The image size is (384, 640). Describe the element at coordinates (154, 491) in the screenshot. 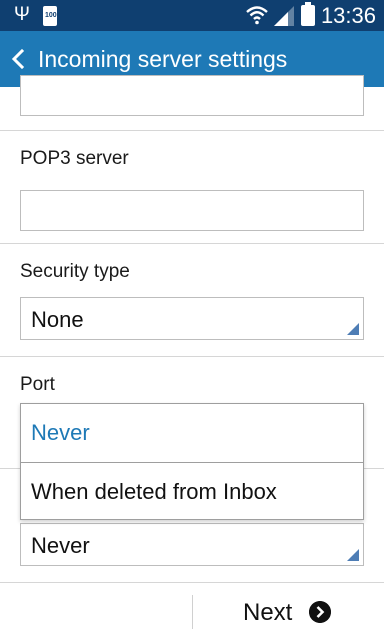

I see `dropdown-option-label: When deleted from Inbox` at that location.